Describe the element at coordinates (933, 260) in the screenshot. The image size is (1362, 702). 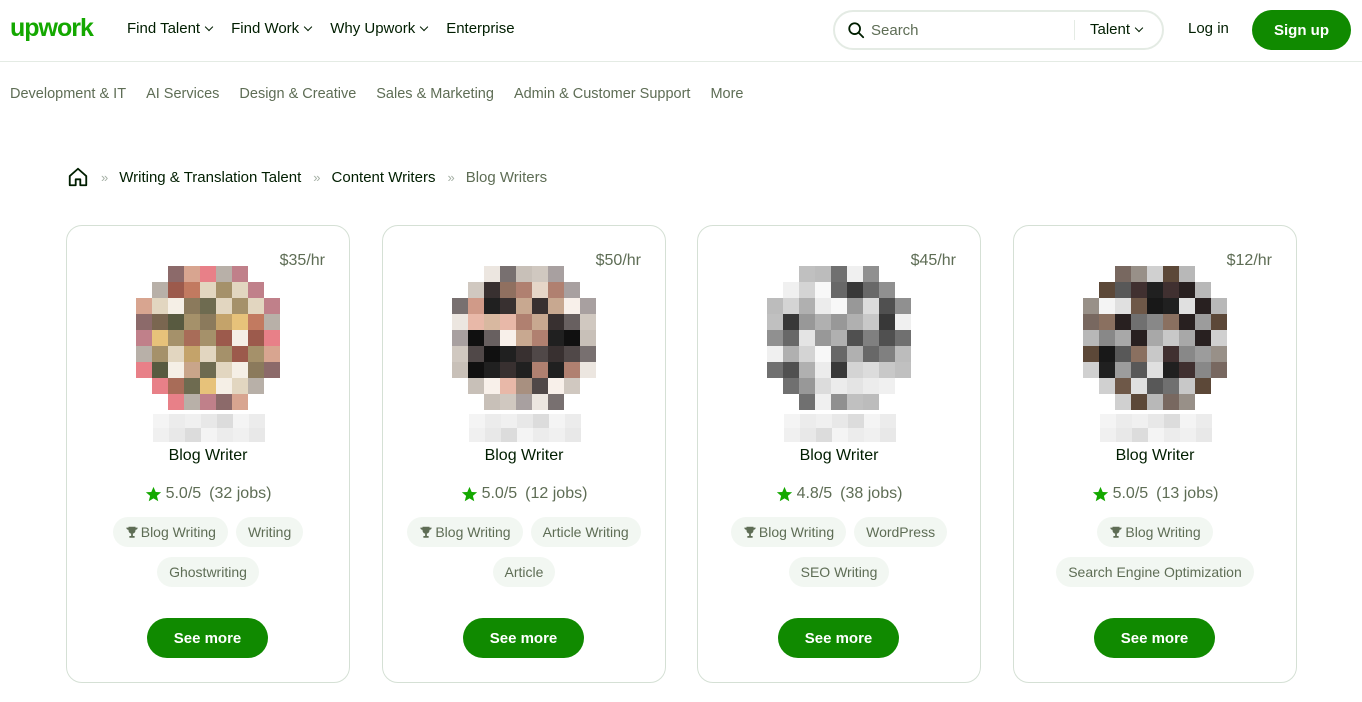
I see `hourly-rate: $45/hr` at that location.